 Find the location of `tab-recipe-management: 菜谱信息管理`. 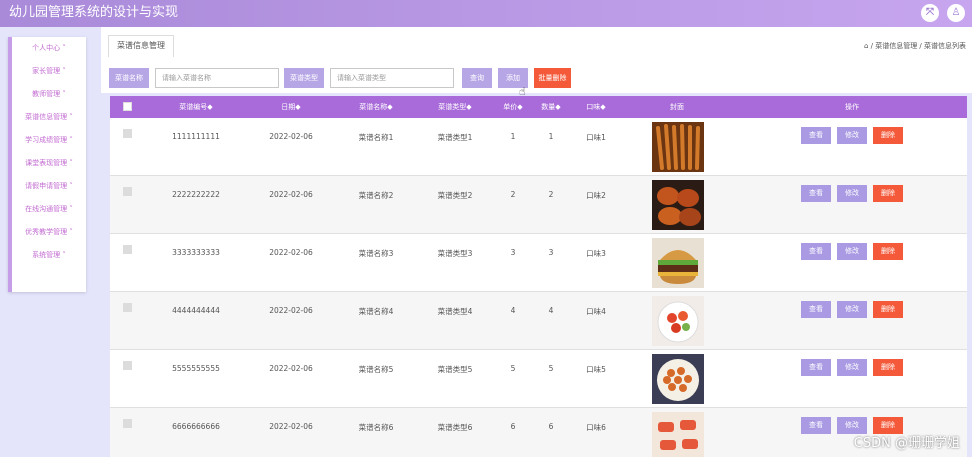

tab-recipe-management: 菜谱信息管理 is located at coordinates (141, 46).